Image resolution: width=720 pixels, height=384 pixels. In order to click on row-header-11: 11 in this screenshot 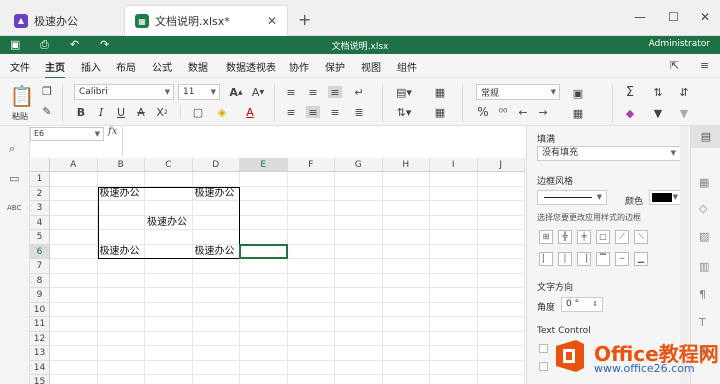, I will do `click(40, 324)`.